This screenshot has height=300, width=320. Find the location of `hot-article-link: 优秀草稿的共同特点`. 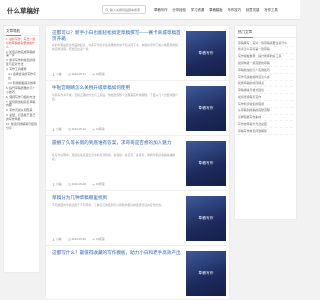

hot-article-link: 优秀草稿的共同特点 is located at coordinates (265, 84).